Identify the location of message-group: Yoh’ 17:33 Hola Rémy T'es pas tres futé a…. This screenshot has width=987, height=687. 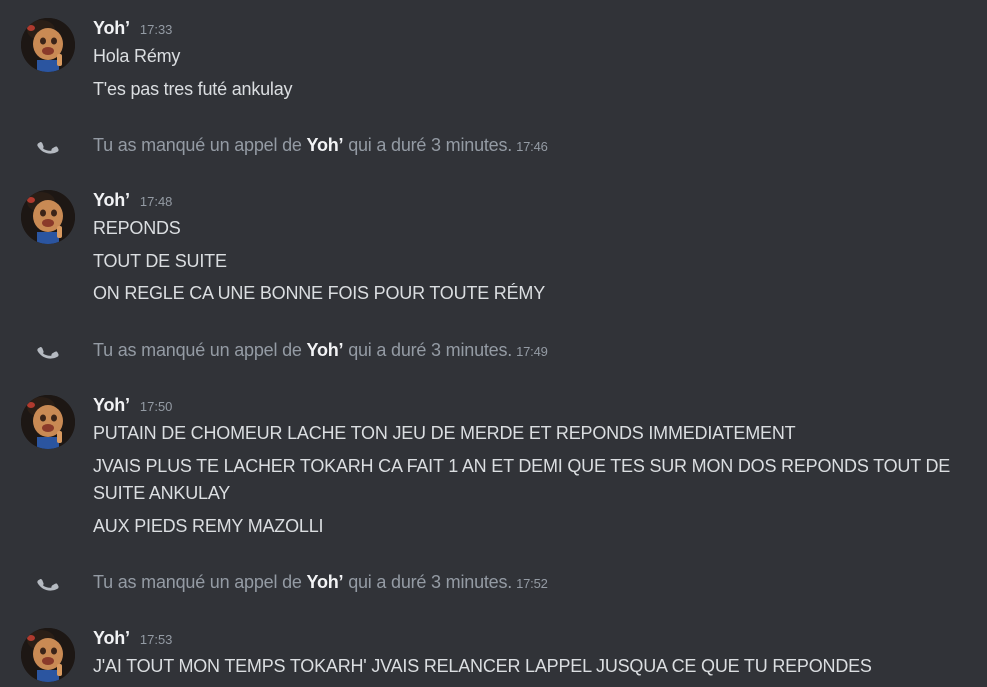
(493, 60).